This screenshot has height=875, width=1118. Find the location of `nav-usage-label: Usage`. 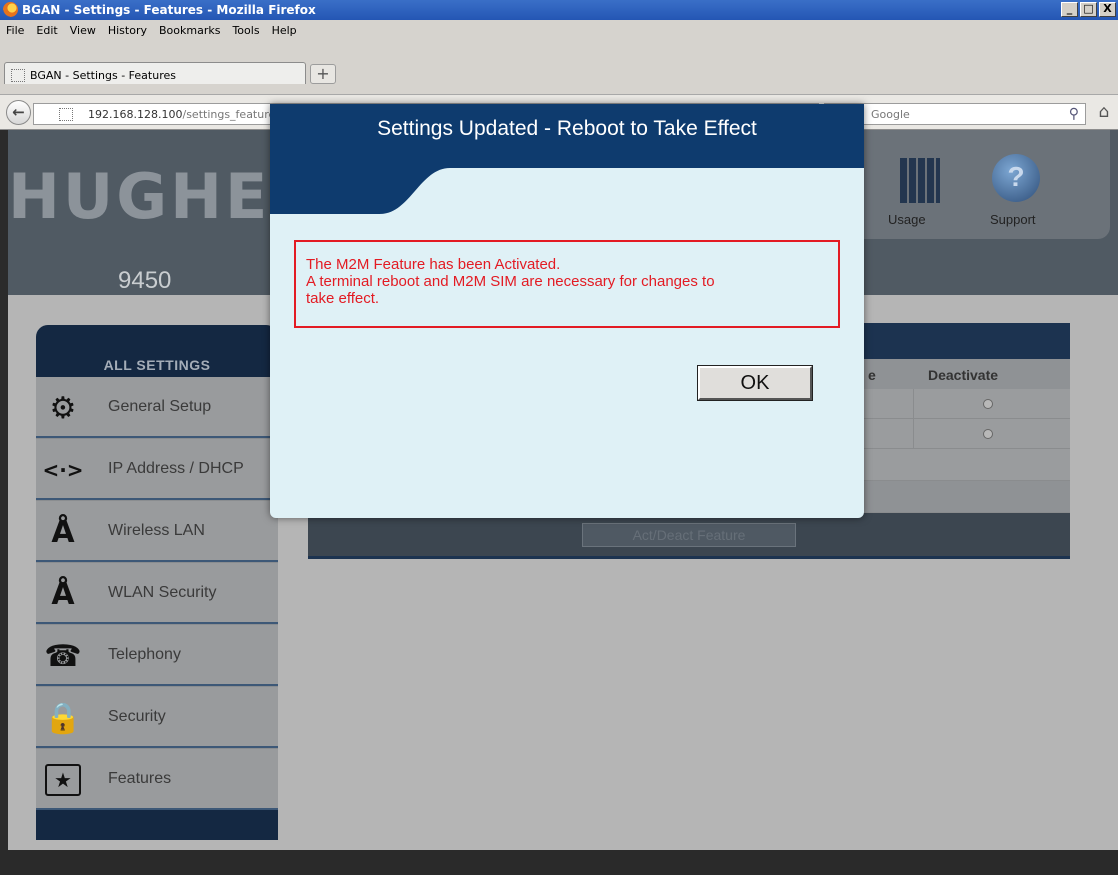

nav-usage-label: Usage is located at coordinates (907, 219).